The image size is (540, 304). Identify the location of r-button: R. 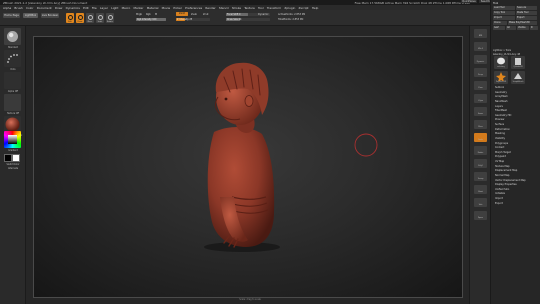
(534, 28).